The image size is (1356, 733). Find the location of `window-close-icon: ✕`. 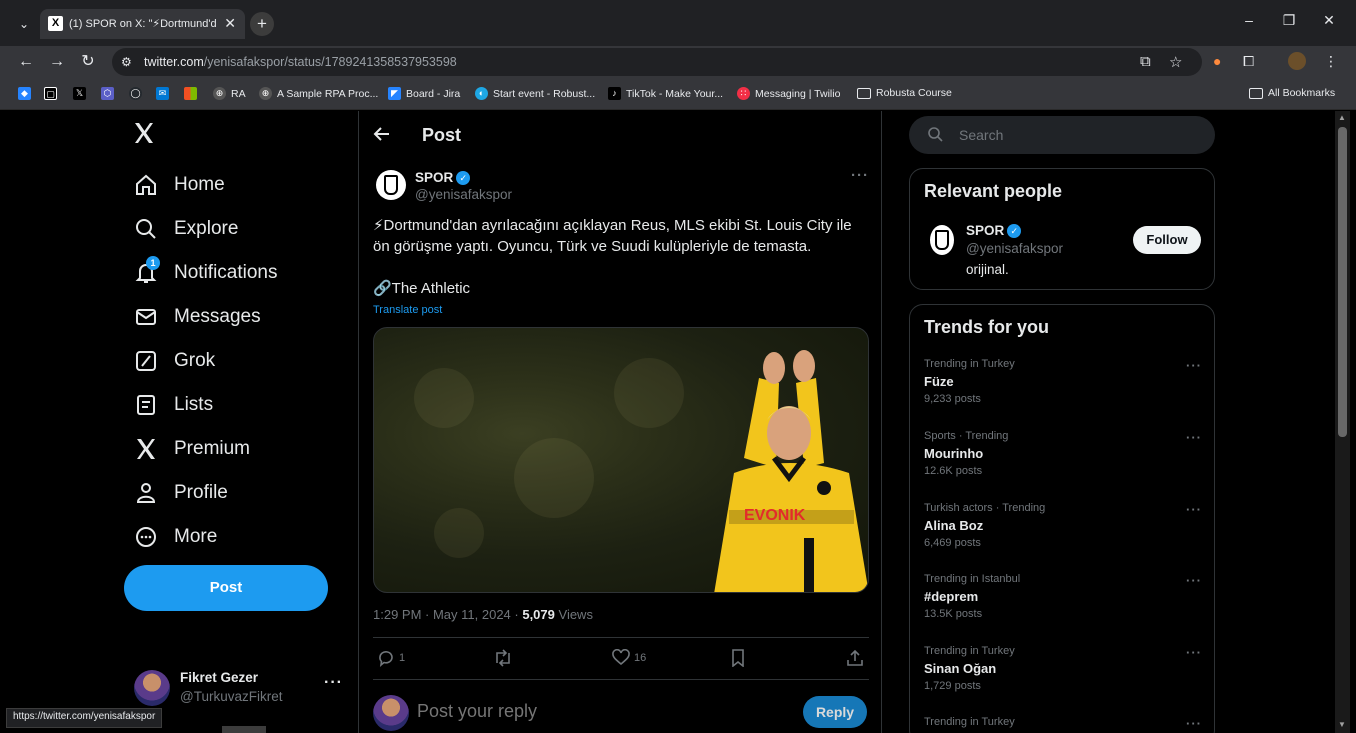

window-close-icon: ✕ is located at coordinates (1329, 20).